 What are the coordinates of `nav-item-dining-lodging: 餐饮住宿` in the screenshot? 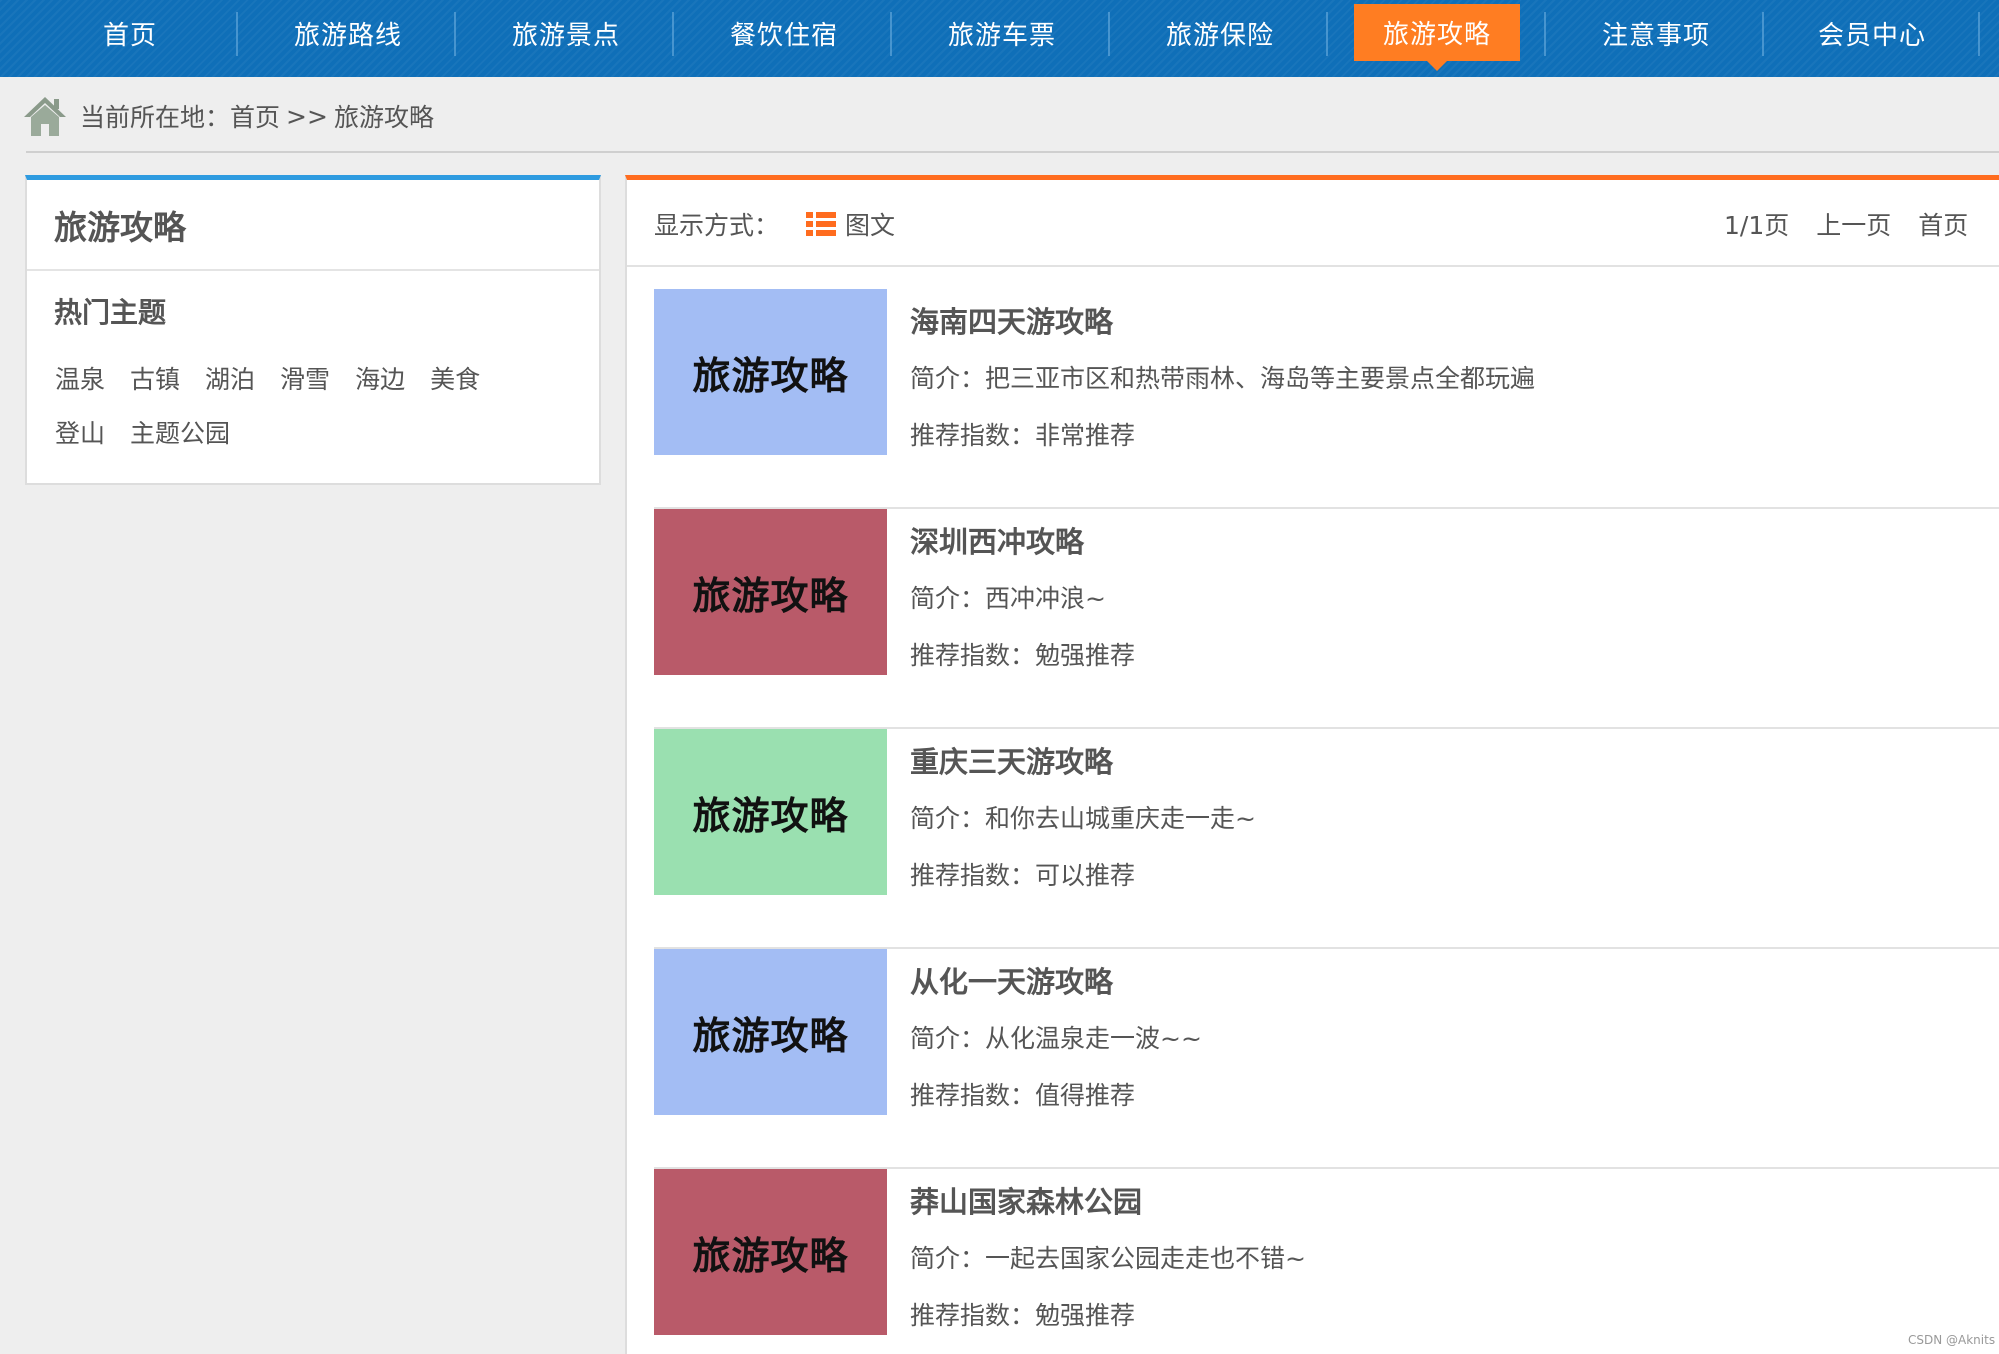 It's located at (784, 33).